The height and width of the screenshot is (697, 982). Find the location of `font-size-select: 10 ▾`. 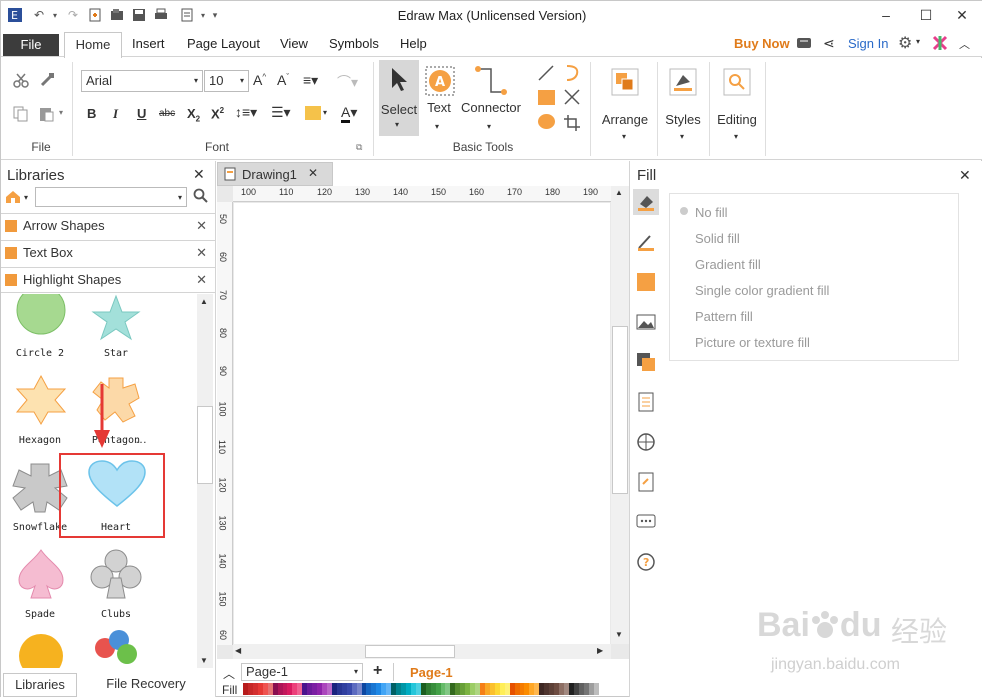

font-size-select: 10 ▾ is located at coordinates (226, 81).